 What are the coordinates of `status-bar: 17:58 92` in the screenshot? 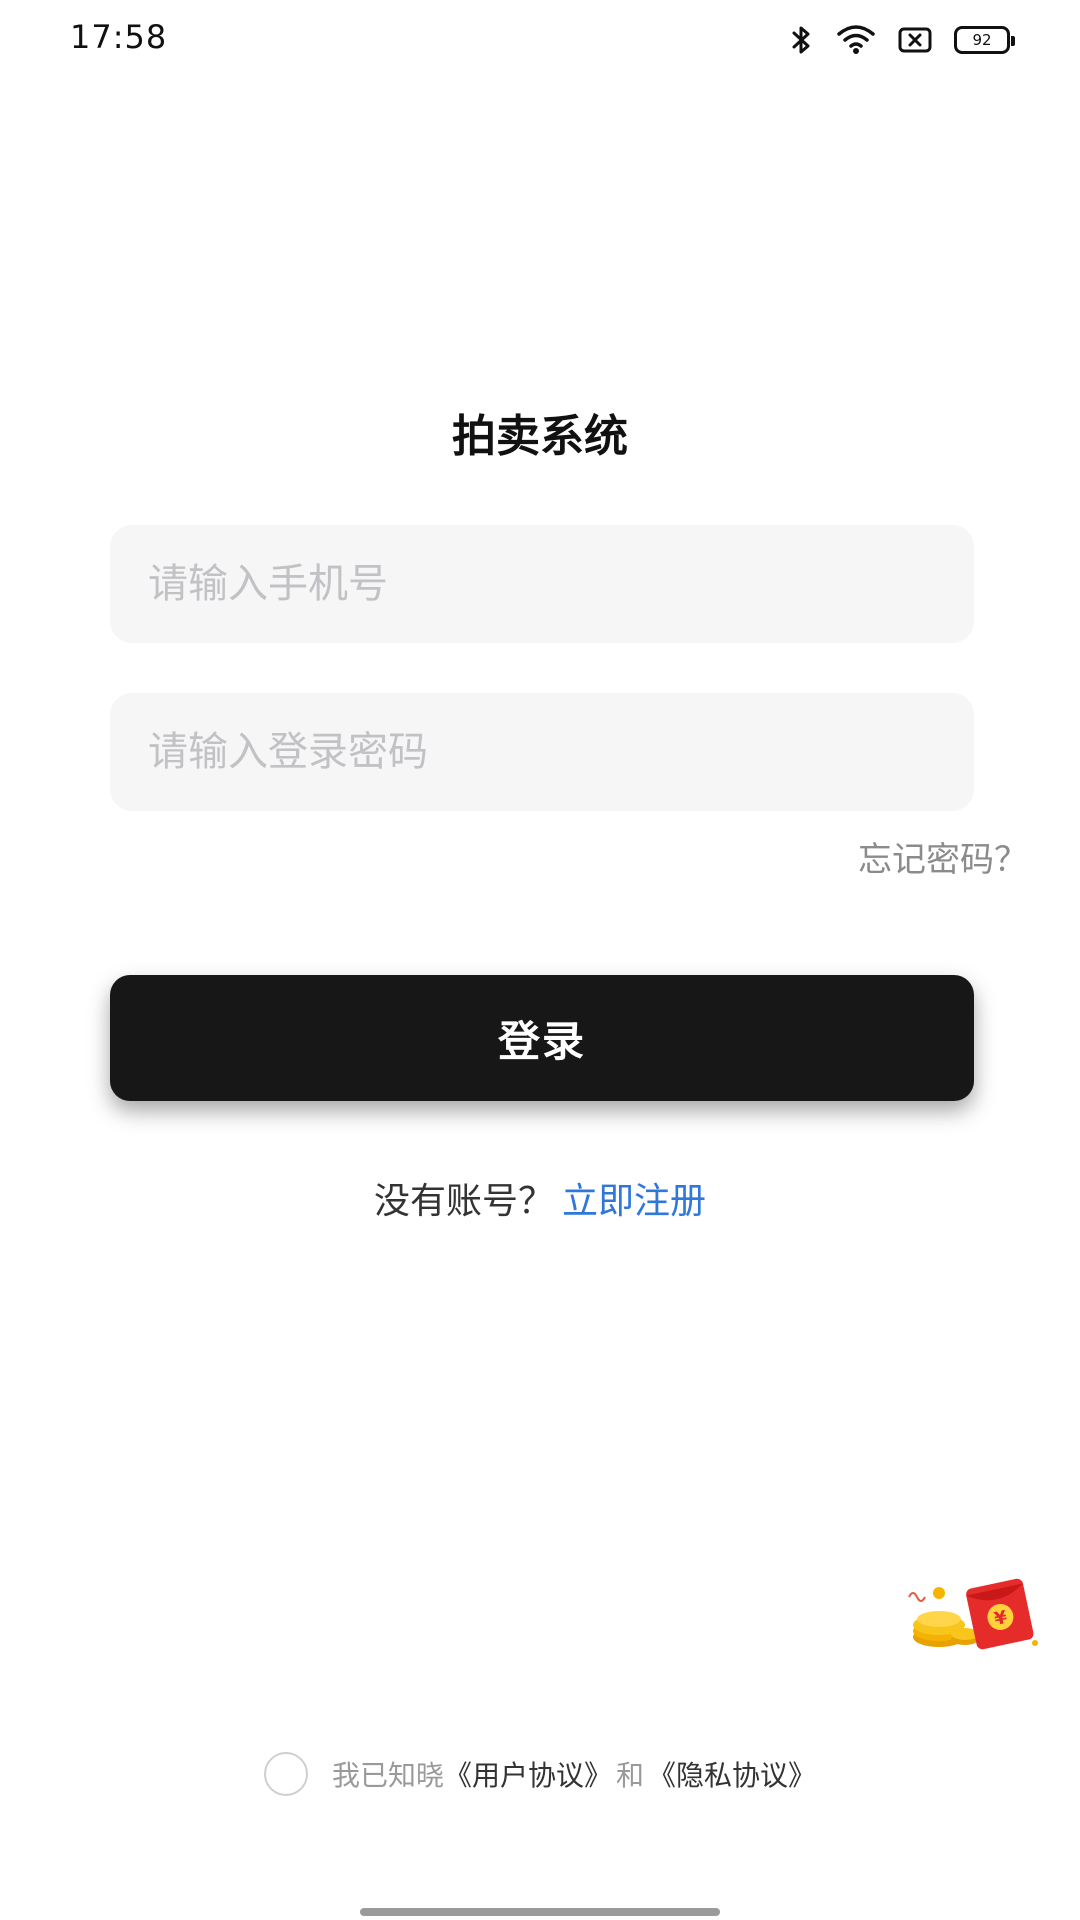 It's located at (540, 40).